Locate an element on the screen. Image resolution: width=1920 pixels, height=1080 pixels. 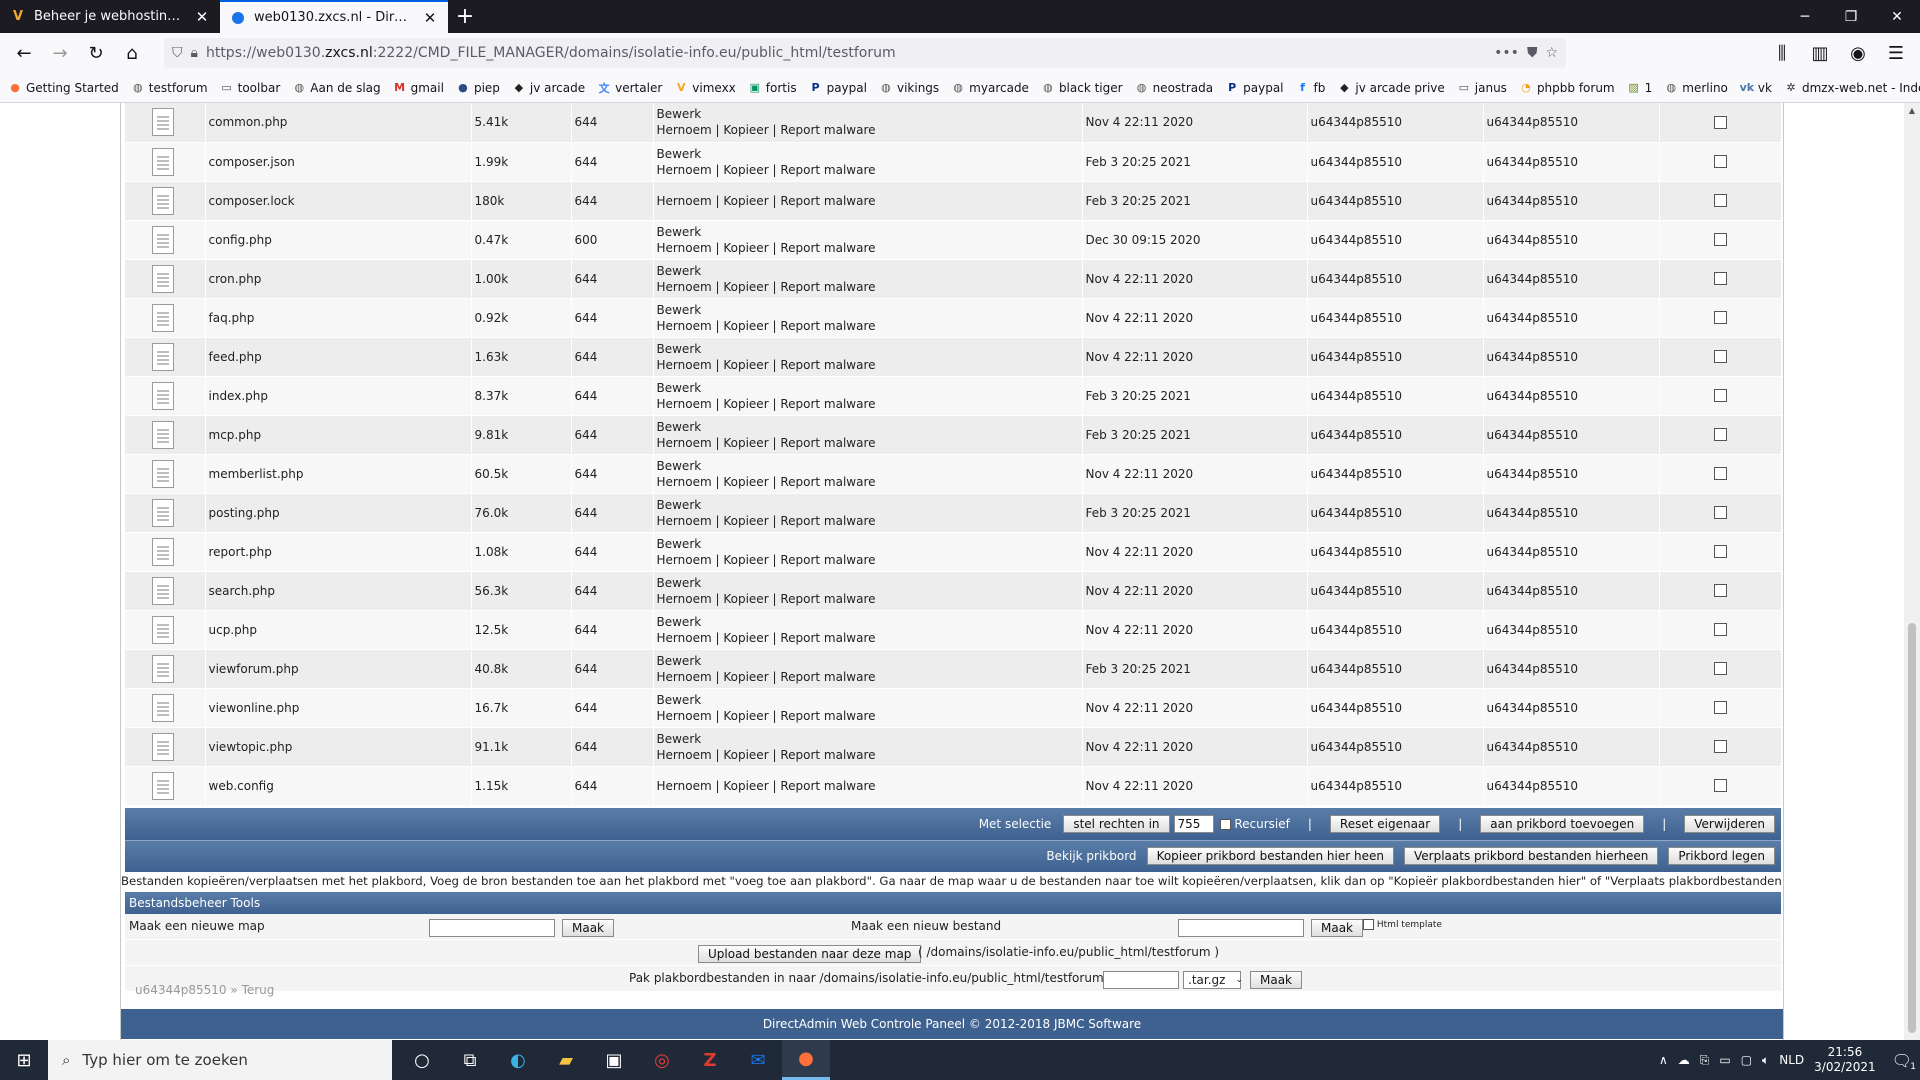
restore-icon: ❐ is located at coordinates (1851, 16).